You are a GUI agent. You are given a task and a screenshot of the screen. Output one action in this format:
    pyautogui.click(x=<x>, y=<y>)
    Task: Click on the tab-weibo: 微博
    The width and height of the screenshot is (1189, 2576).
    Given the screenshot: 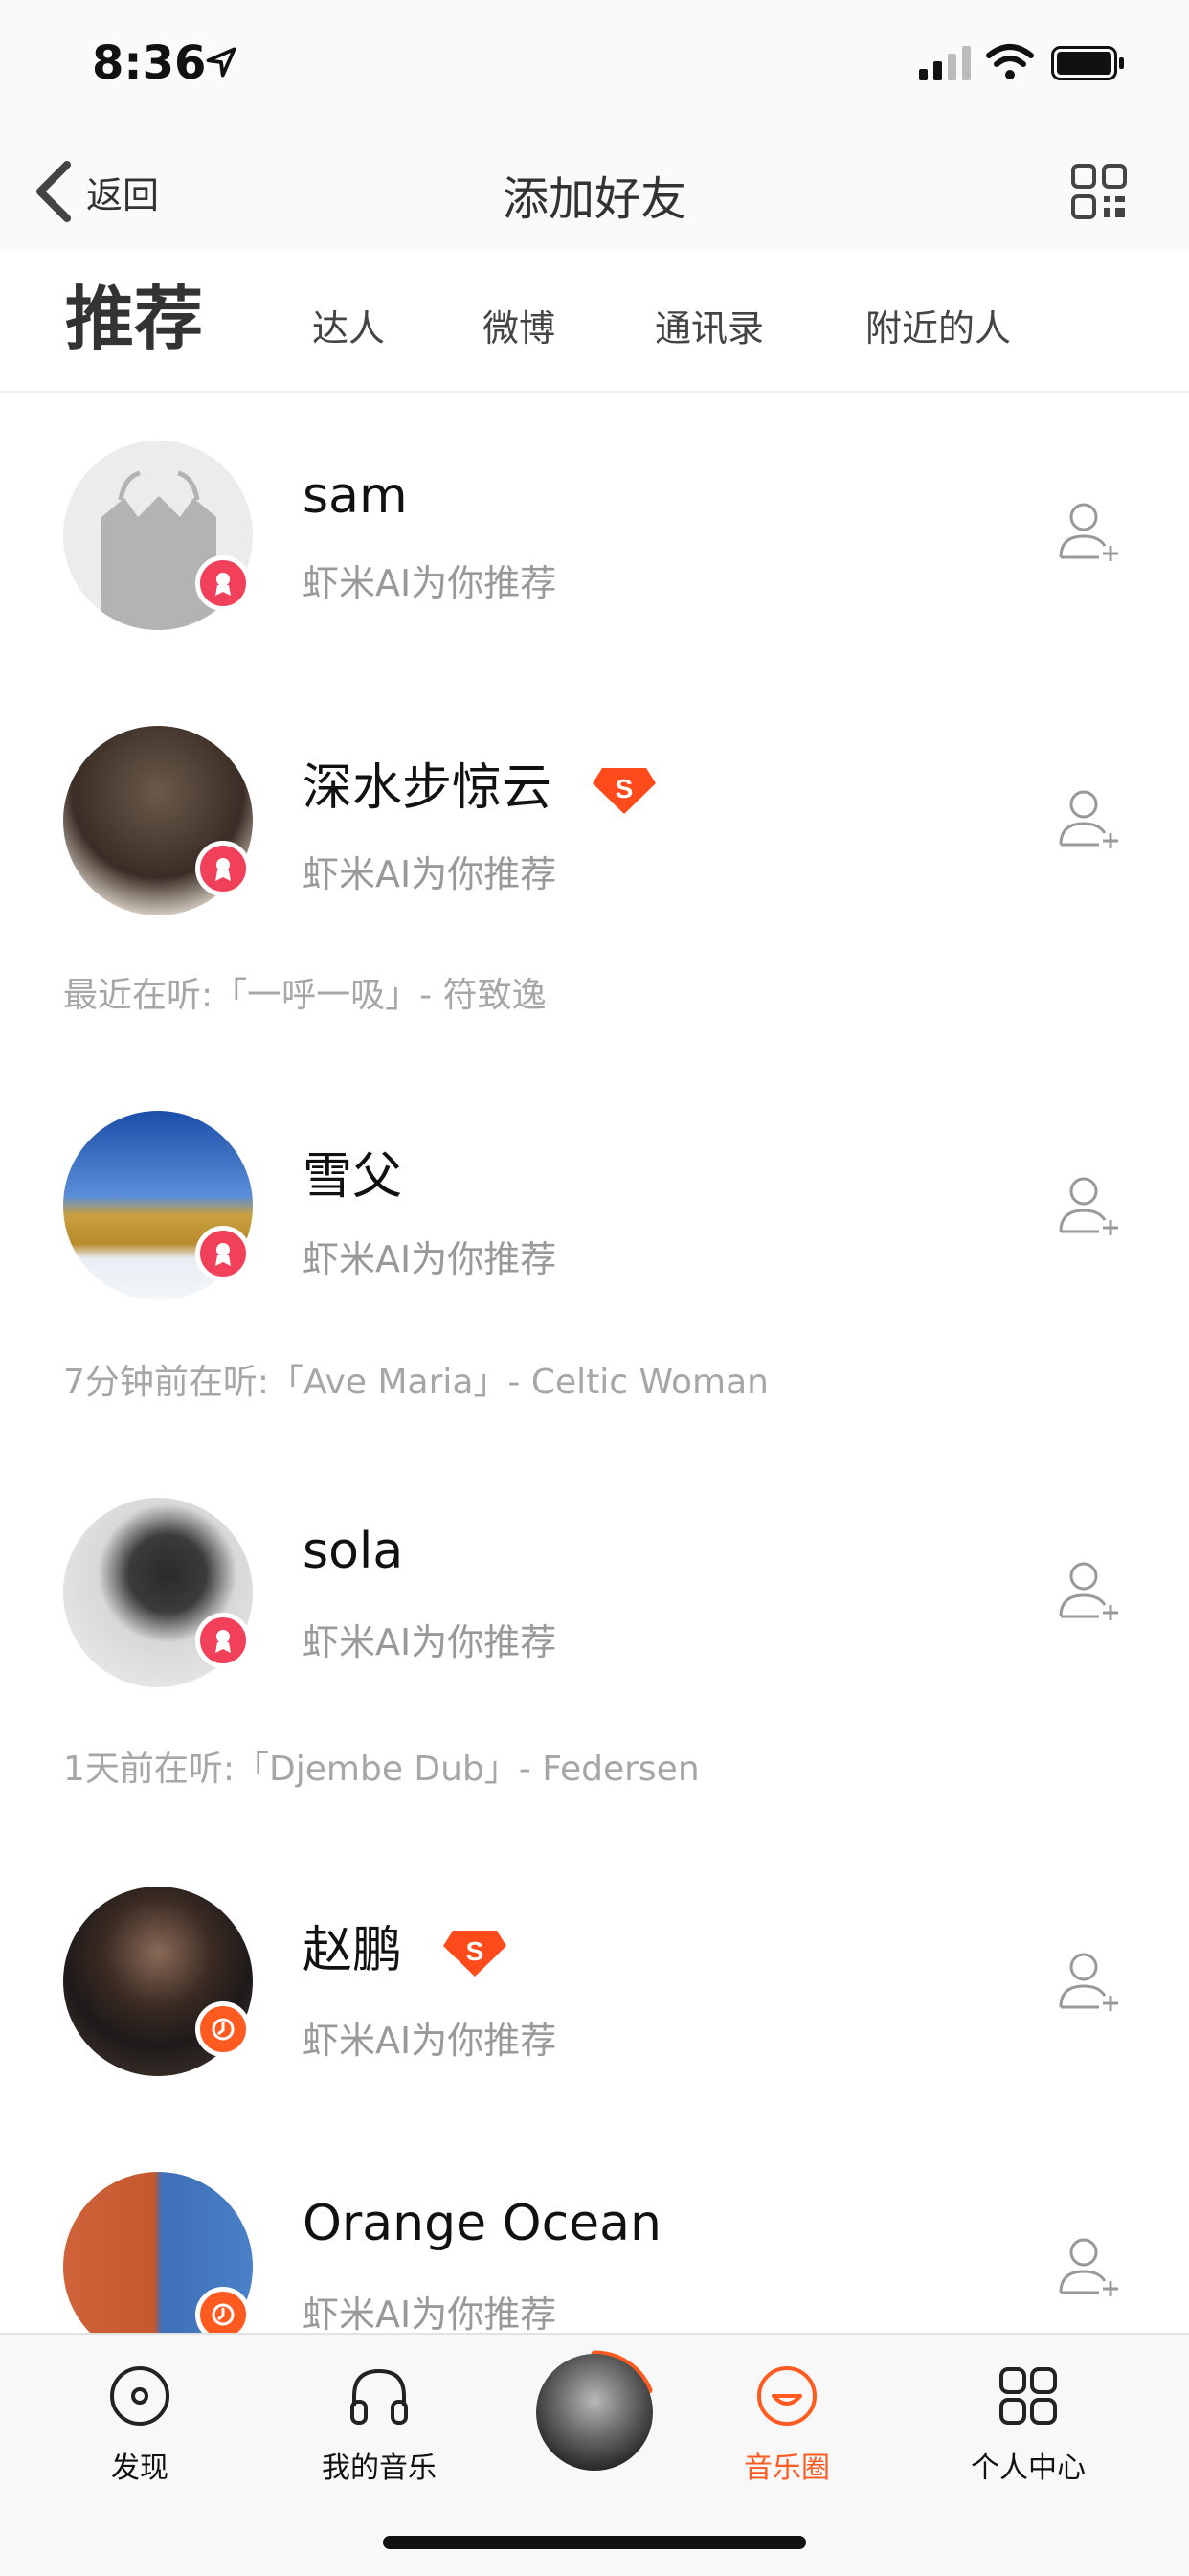 What is the action you would take?
    pyautogui.click(x=518, y=325)
    